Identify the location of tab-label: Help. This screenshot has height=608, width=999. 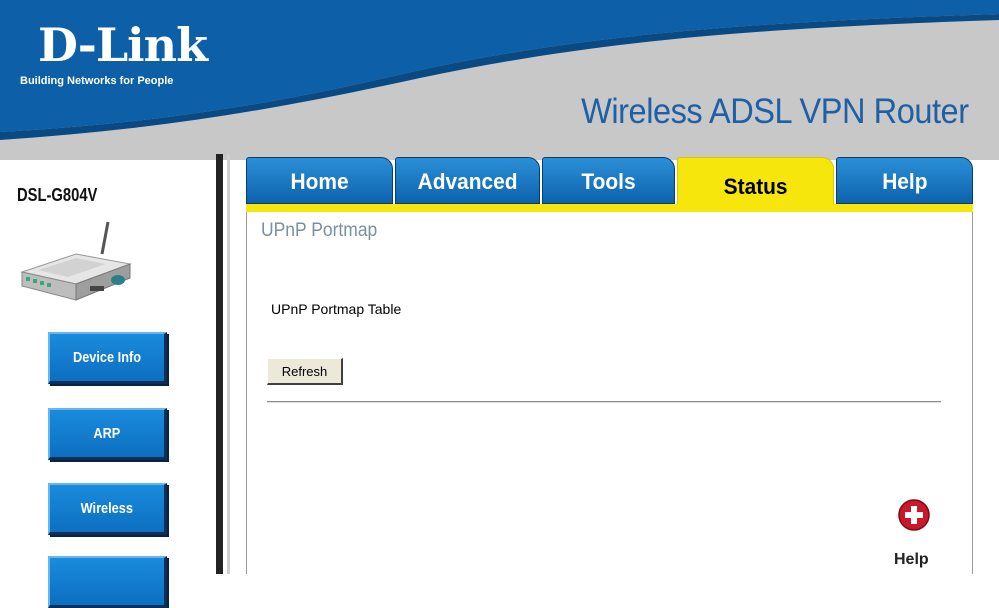
(904, 181).